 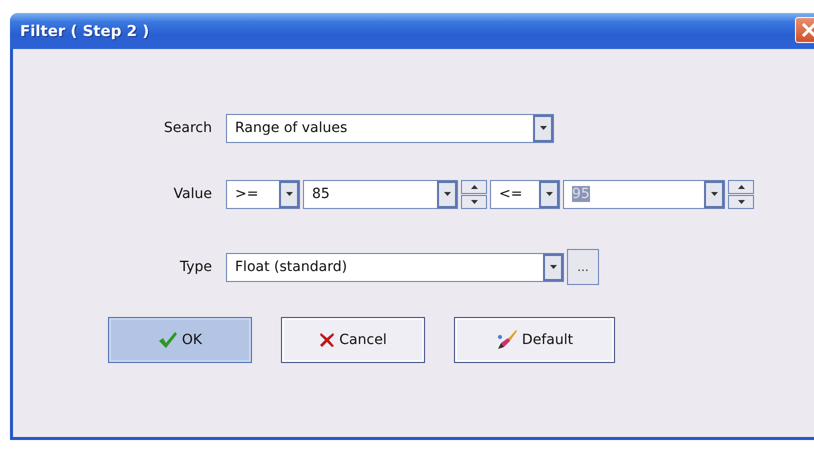 What do you see at coordinates (395, 267) in the screenshot?
I see `combo-box: Float (standard)` at bounding box center [395, 267].